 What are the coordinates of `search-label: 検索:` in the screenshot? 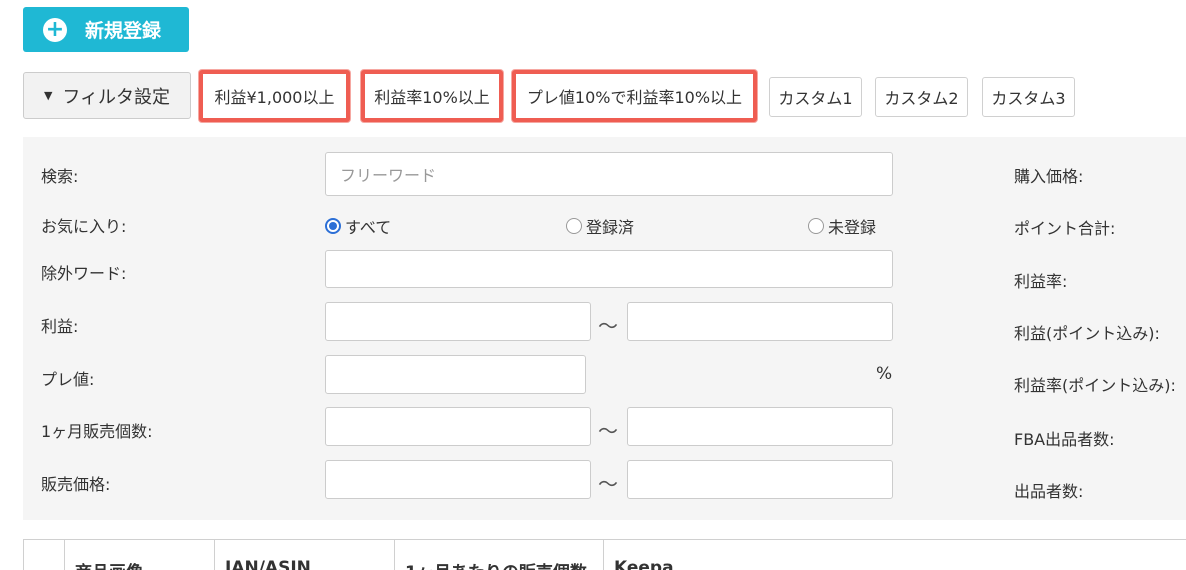 It's located at (60, 176).